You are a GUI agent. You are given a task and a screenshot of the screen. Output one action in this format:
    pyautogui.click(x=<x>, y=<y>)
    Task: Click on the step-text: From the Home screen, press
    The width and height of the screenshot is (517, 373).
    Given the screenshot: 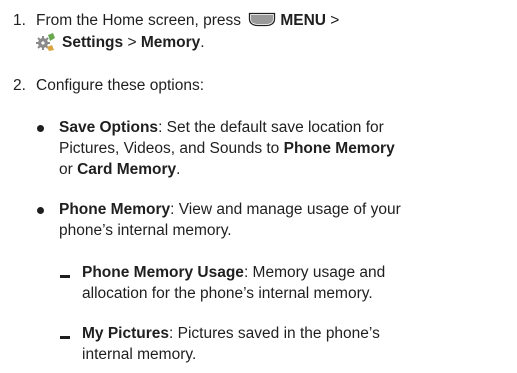 What is the action you would take?
    pyautogui.click(x=139, y=20)
    